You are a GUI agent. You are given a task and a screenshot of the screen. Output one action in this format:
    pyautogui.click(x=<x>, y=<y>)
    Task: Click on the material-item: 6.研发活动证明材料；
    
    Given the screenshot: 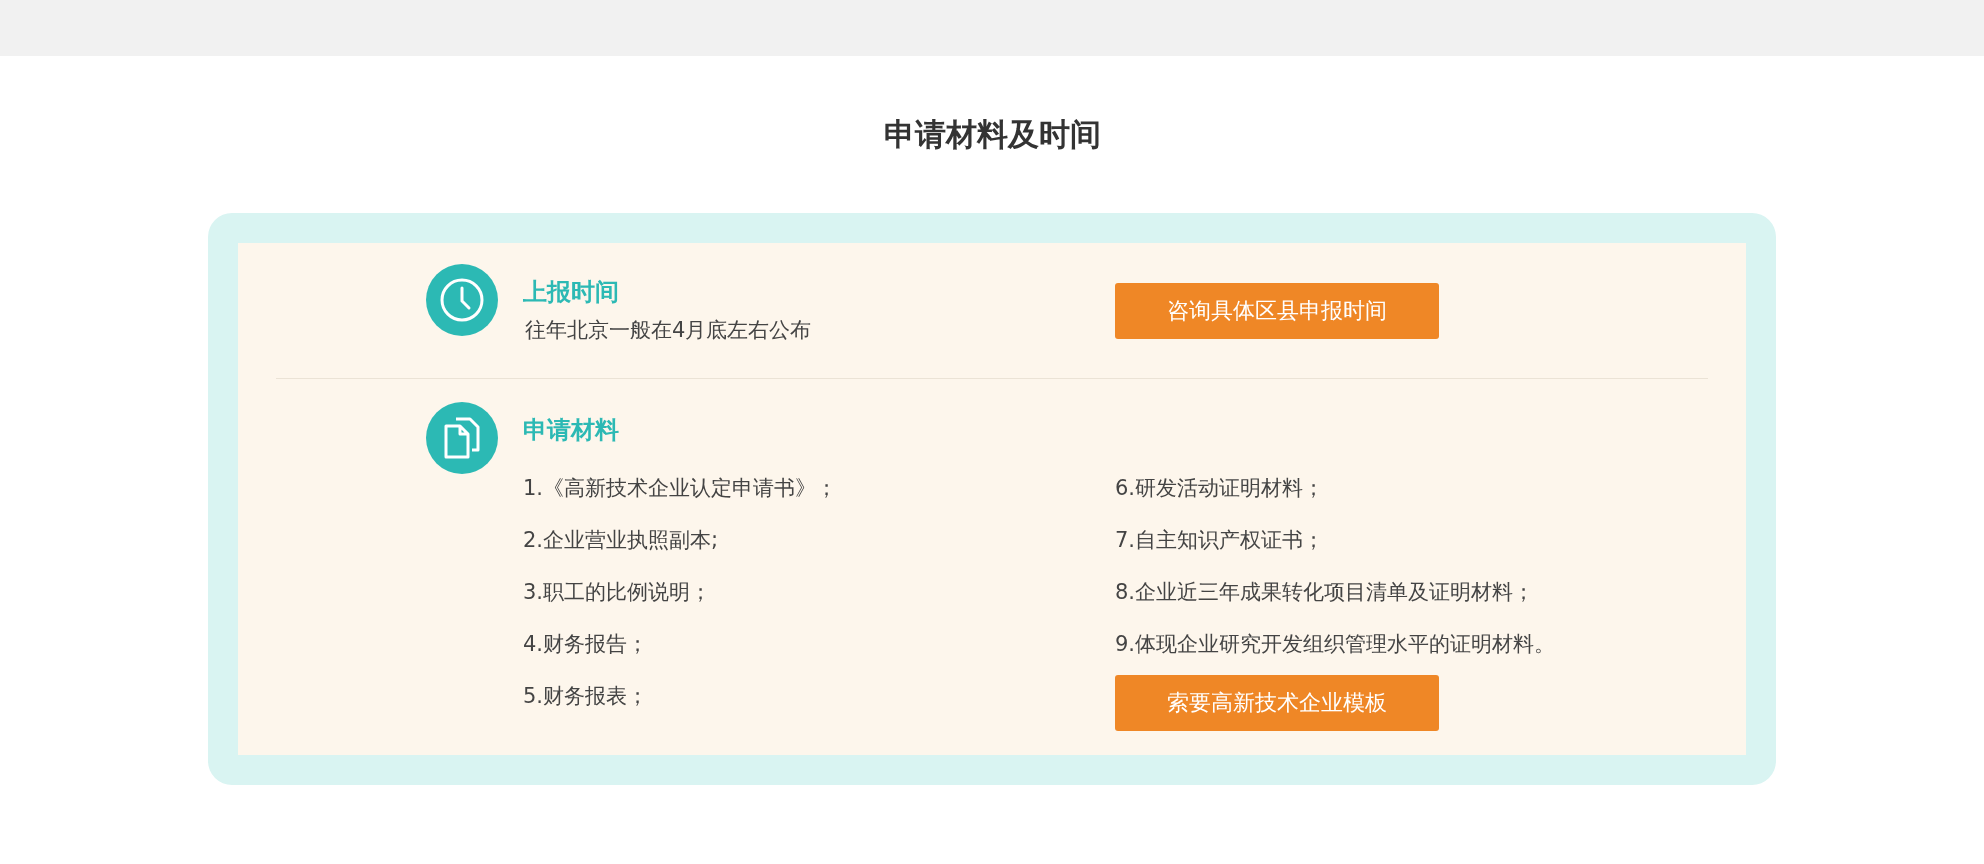 What is the action you would take?
    pyautogui.click(x=1220, y=488)
    